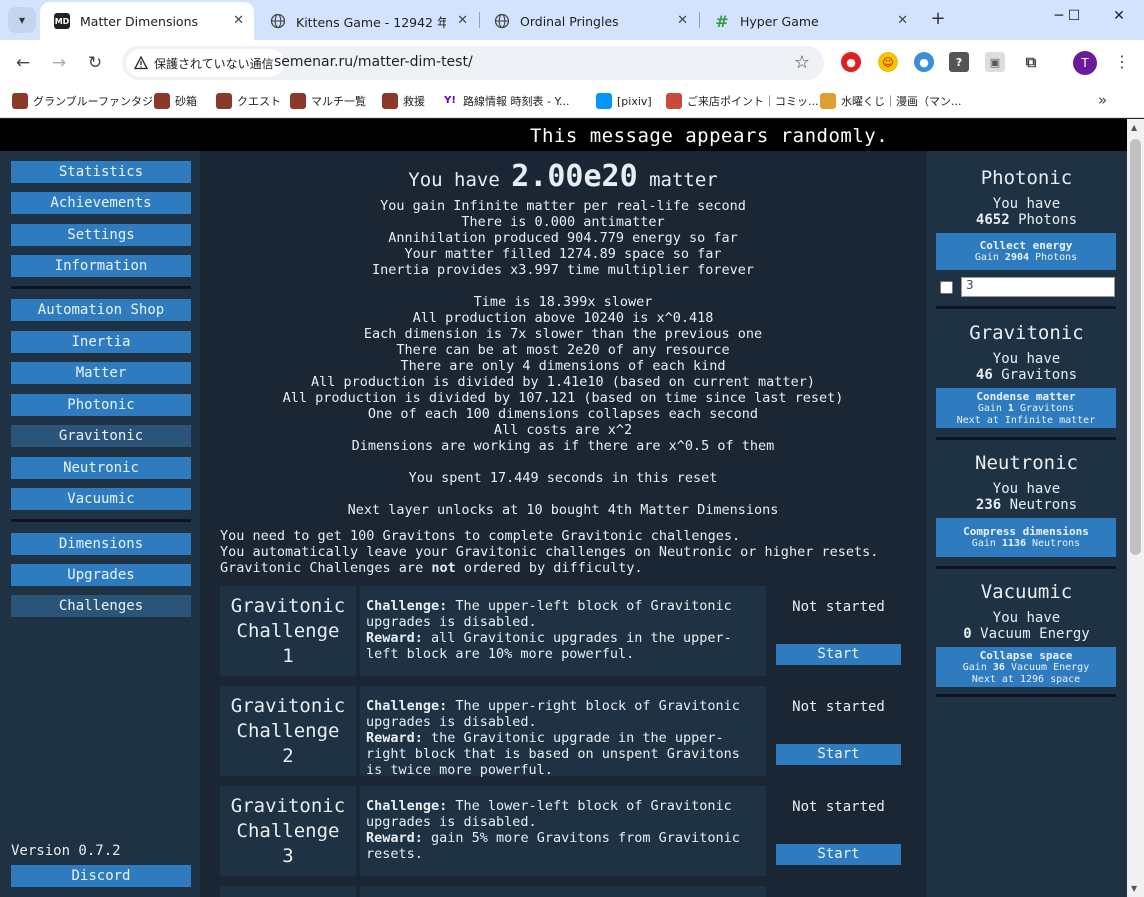 This screenshot has height=897, width=1144. Describe the element at coordinates (1026, 245) in the screenshot. I see `button-label: Collect energy` at that location.